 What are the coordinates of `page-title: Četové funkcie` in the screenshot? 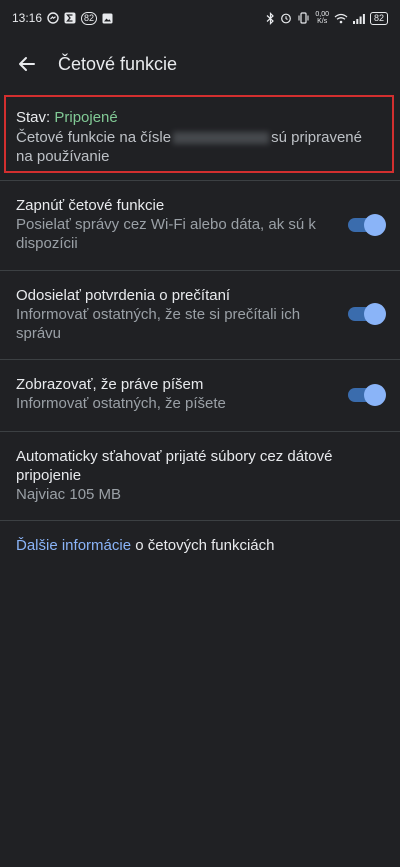 It's located at (118, 63).